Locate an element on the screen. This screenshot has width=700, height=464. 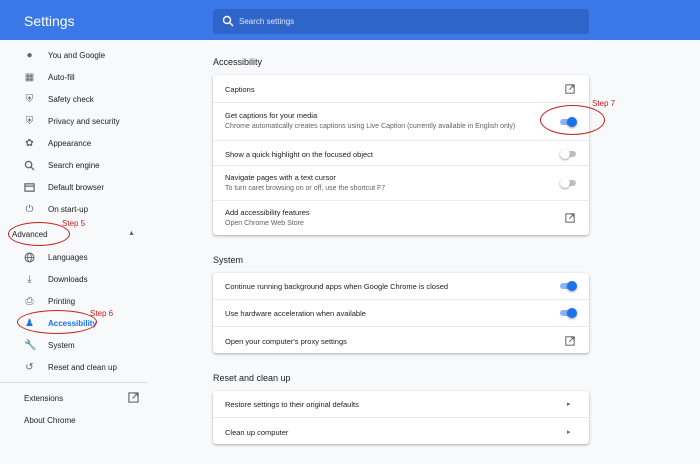
row-title: Open your computer's proxy settings is located at coordinates (286, 341).